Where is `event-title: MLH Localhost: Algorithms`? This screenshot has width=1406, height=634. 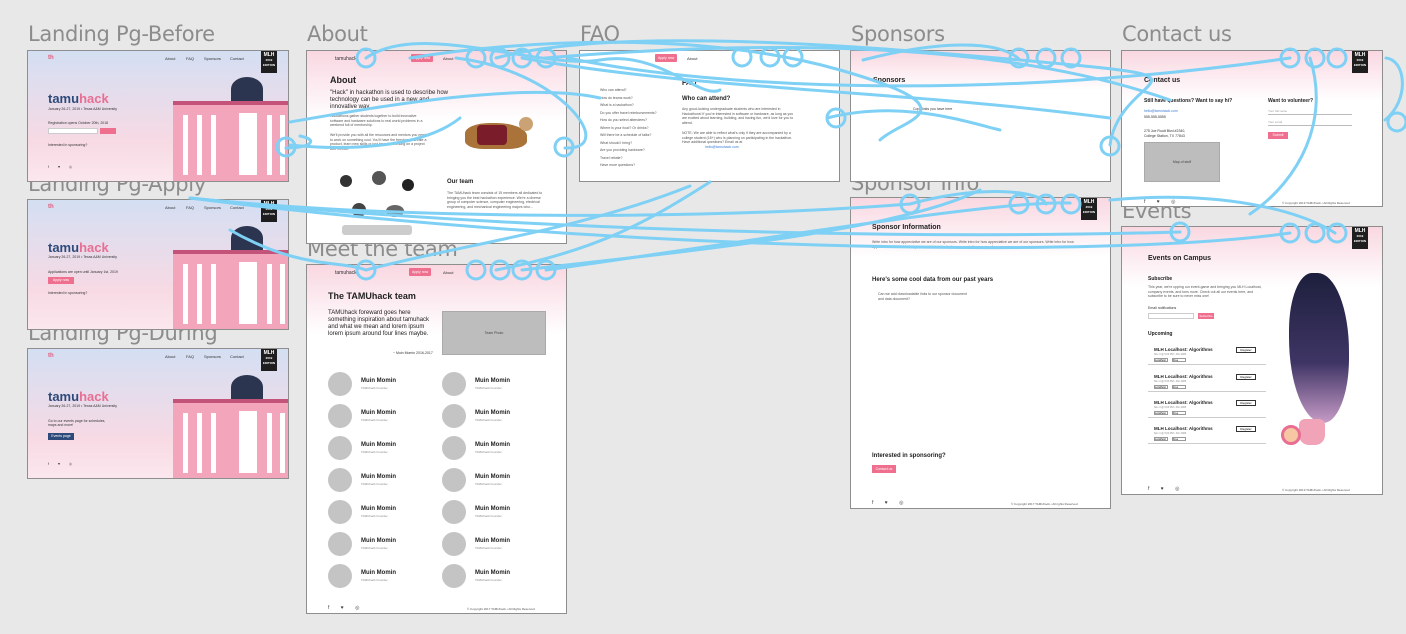
event-title: MLH Localhost: Algorithms is located at coordinates (1183, 428).